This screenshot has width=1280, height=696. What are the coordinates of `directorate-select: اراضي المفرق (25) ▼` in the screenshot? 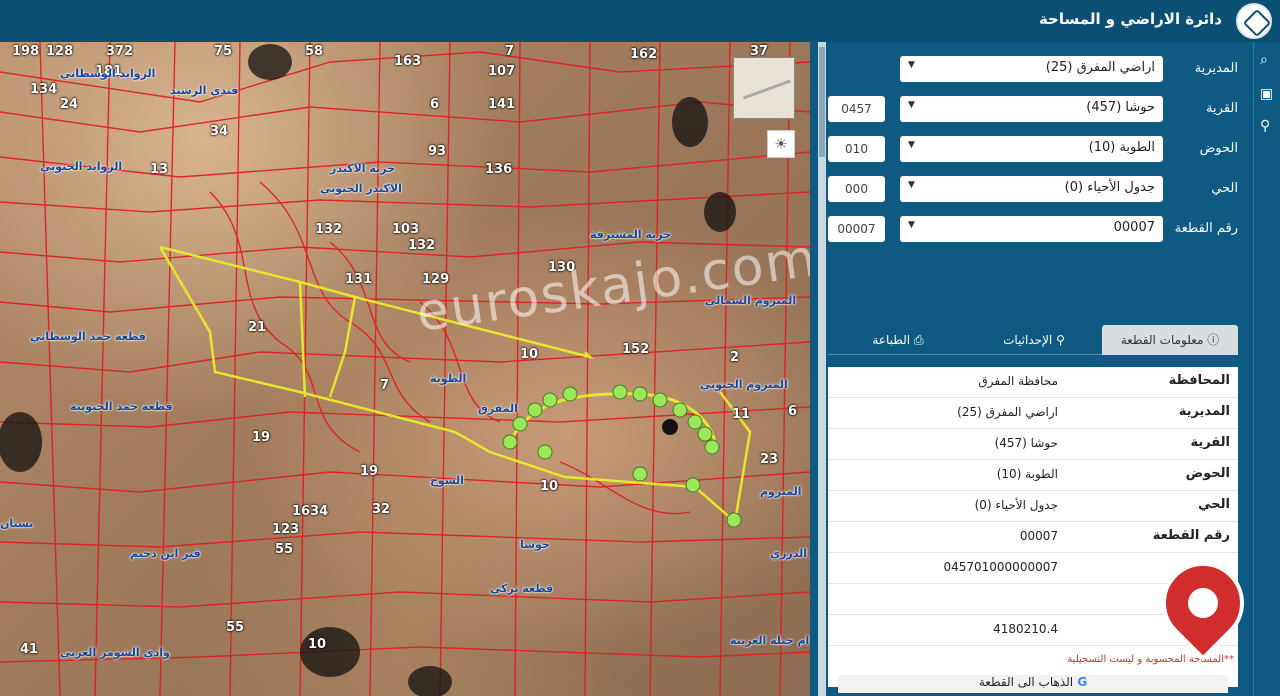 It's located at (1031, 69).